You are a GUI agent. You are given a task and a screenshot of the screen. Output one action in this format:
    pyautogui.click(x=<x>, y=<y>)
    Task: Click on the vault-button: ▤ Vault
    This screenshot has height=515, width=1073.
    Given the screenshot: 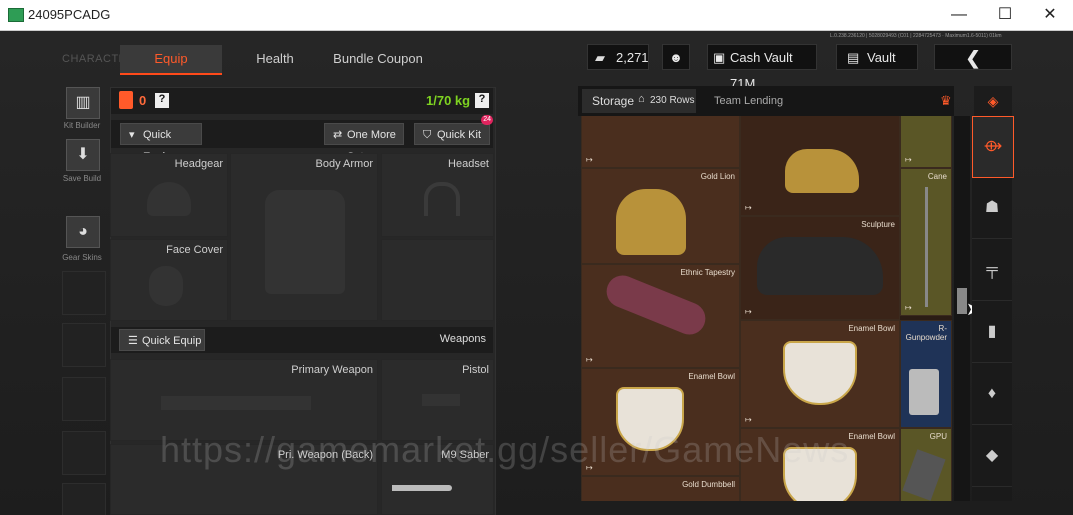 What is the action you would take?
    pyautogui.click(x=877, y=57)
    